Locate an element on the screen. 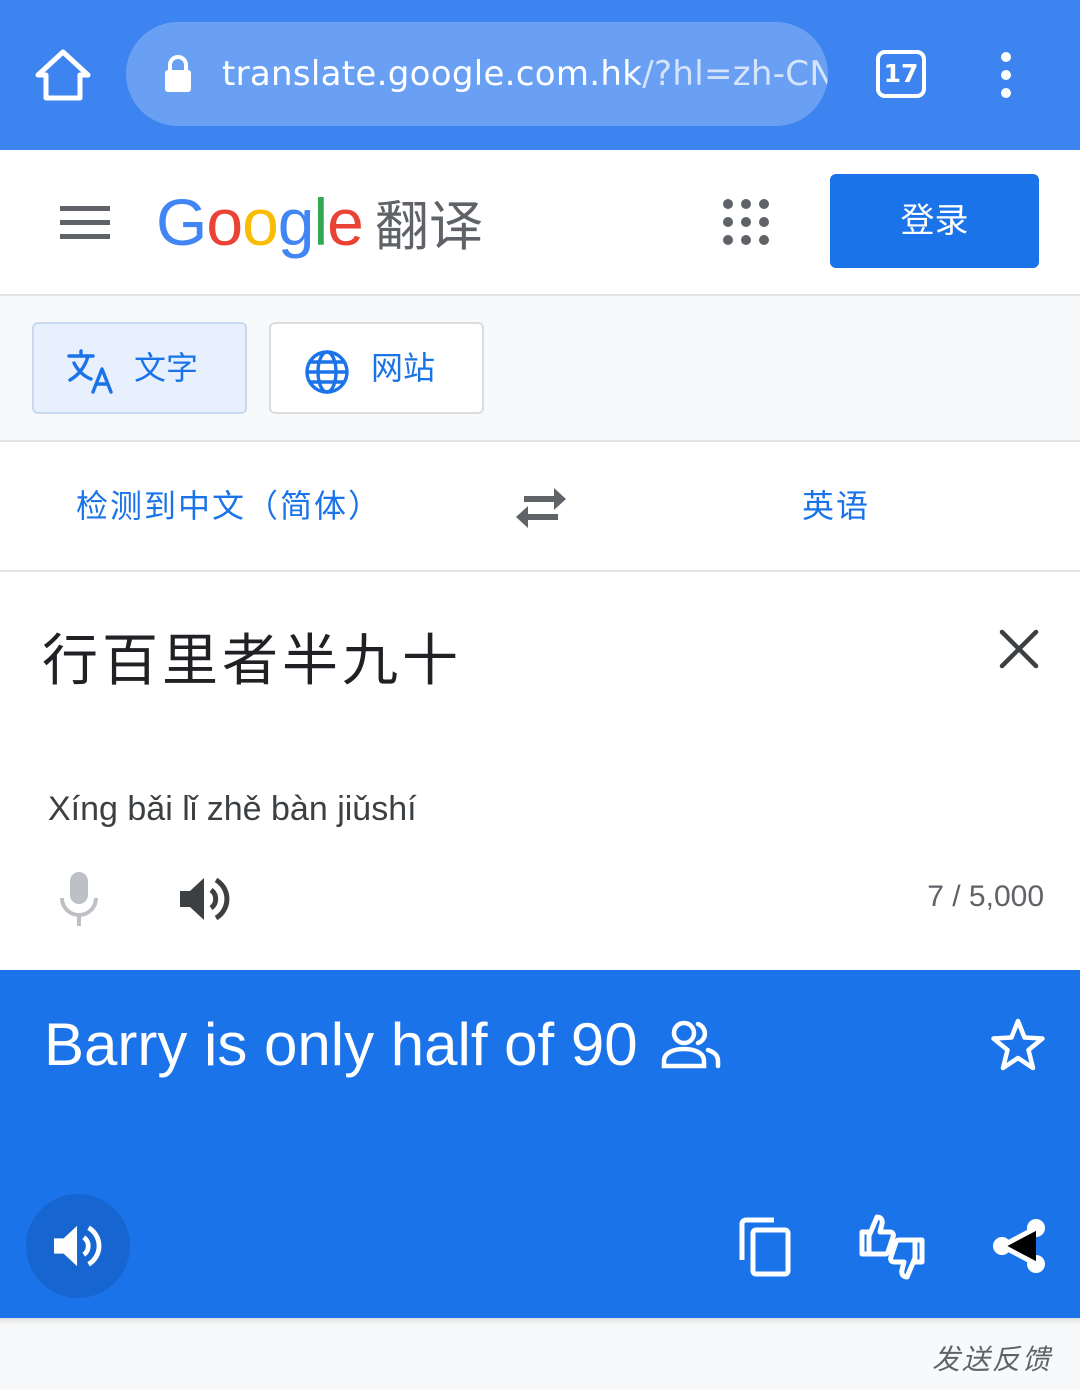  browser-toolbar: translate.google.com.hk/?hl=zh-CN& 17 is located at coordinates (540, 75).